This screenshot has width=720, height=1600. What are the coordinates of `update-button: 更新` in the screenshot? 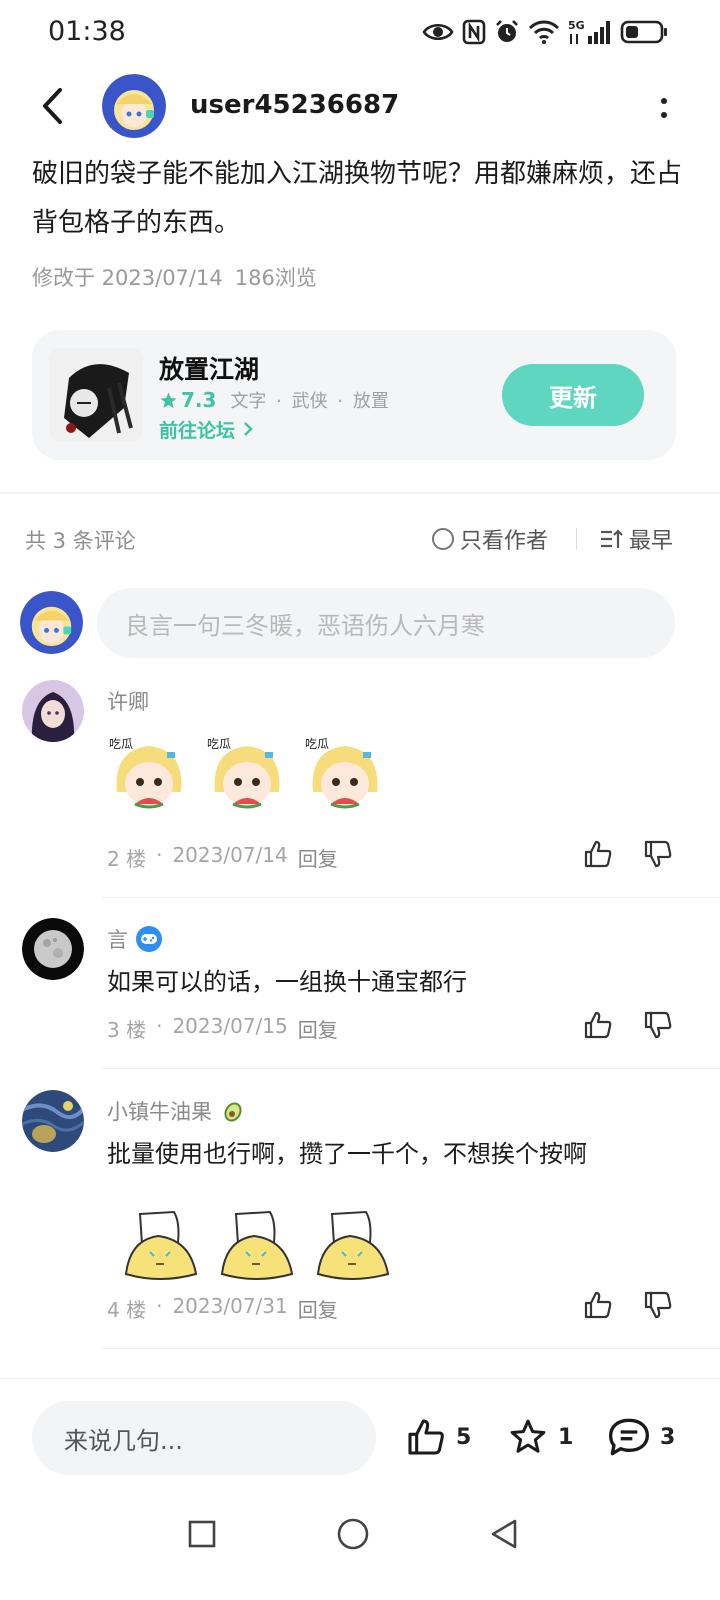 It's located at (573, 395).